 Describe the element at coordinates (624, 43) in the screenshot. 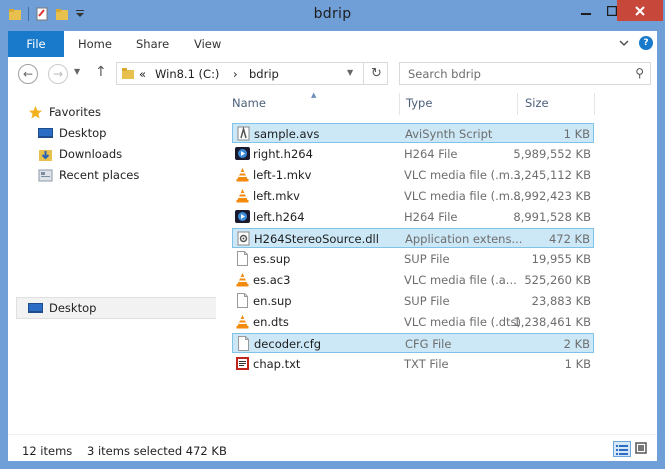

I see `expand-ribbon-icon` at that location.